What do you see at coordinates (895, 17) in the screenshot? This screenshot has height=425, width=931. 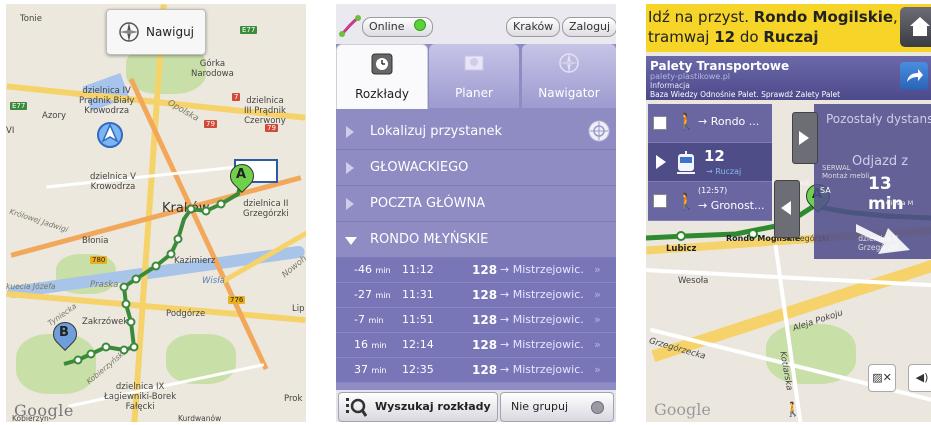 I see `instruction-text: ,` at bounding box center [895, 17].